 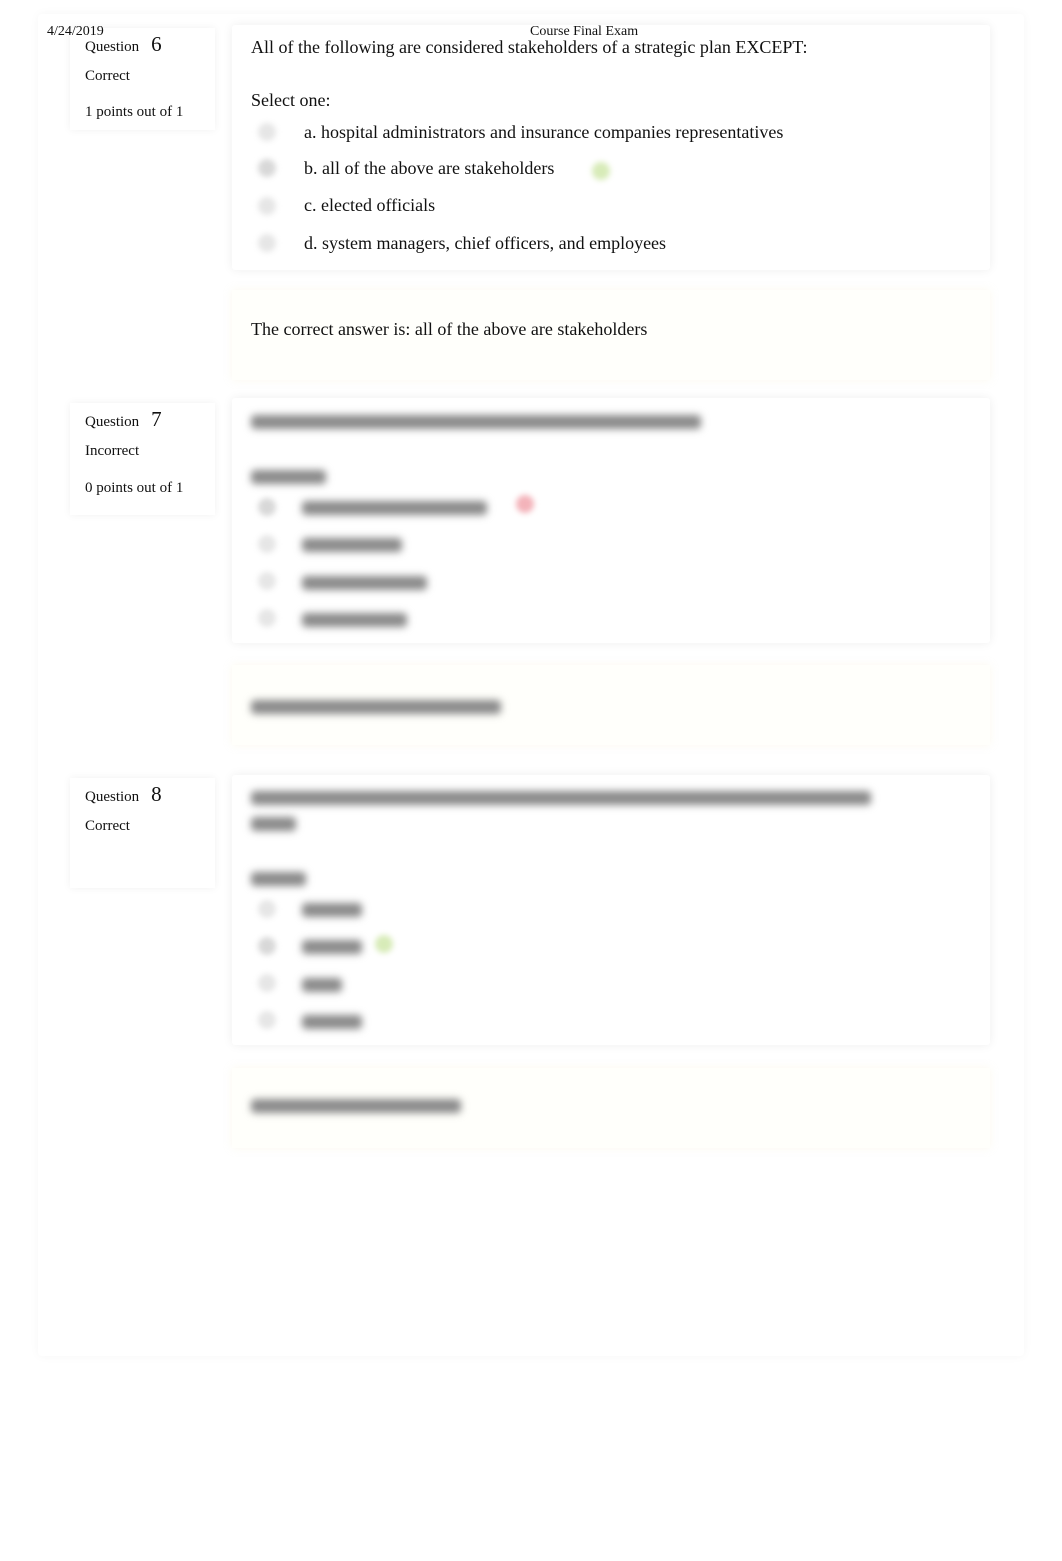 What do you see at coordinates (291, 100) in the screenshot?
I see `select-one-label: Select one:` at bounding box center [291, 100].